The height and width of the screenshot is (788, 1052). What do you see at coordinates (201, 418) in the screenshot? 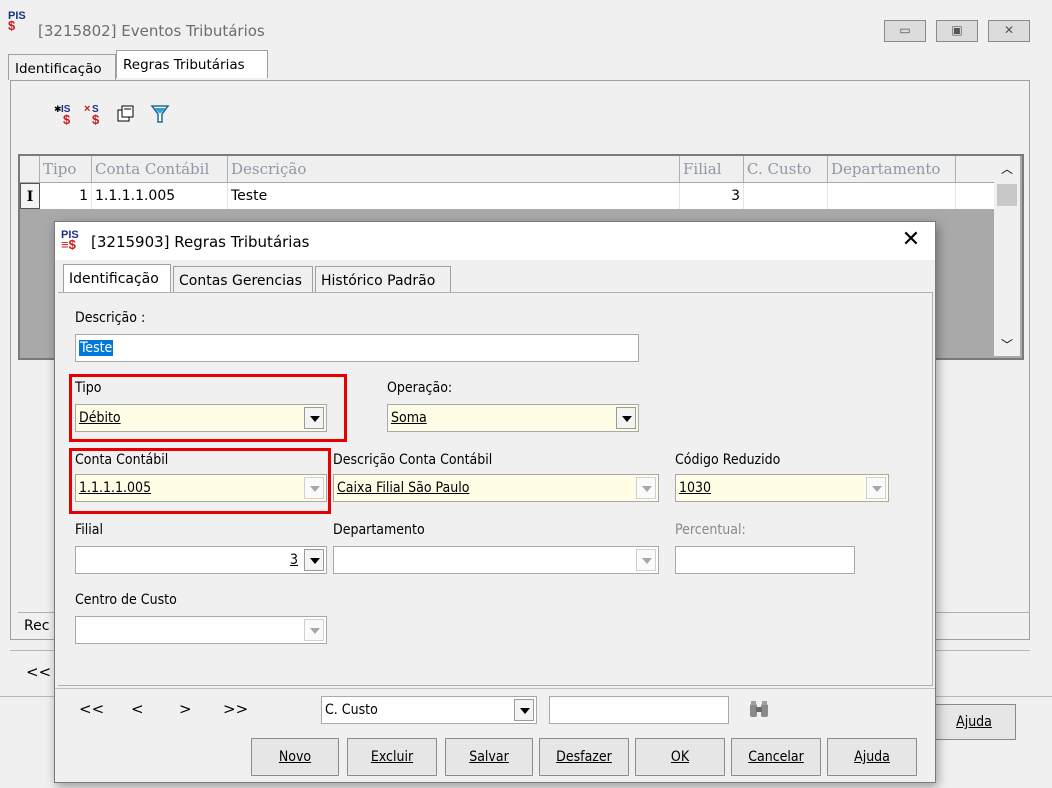
I see `tipo-select: Débito` at bounding box center [201, 418].